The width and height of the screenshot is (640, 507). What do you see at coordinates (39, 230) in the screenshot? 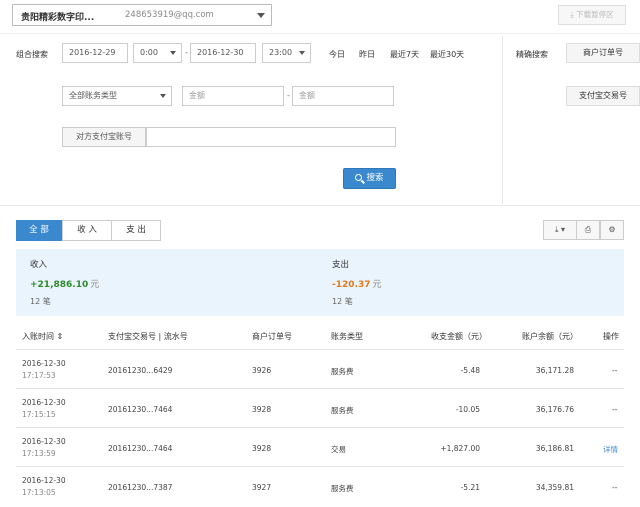
I see `tab-all: 全 部` at bounding box center [39, 230].